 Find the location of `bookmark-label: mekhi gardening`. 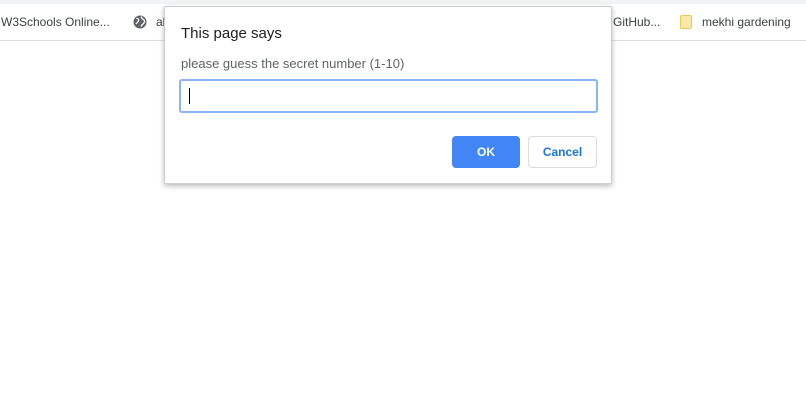

bookmark-label: mekhi gardening is located at coordinates (746, 22).